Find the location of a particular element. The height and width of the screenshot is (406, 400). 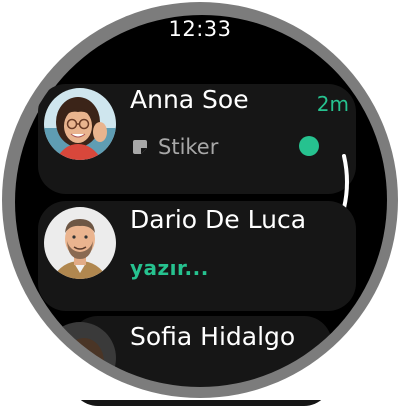

scrollbar is located at coordinates (348, 182).